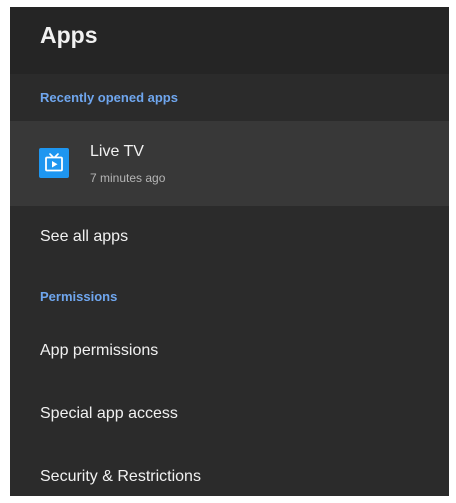  I want to click on section-header-permissions: Permissions, so click(79, 296).